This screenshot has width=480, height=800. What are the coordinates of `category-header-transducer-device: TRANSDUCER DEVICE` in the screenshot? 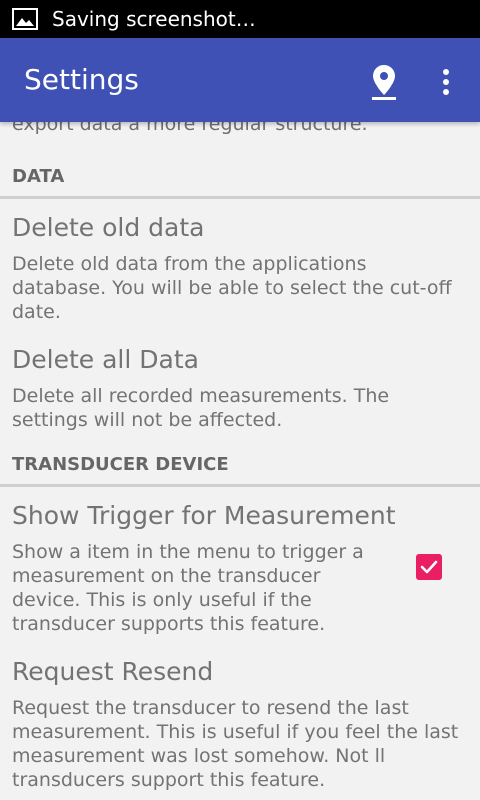 It's located at (120, 464).